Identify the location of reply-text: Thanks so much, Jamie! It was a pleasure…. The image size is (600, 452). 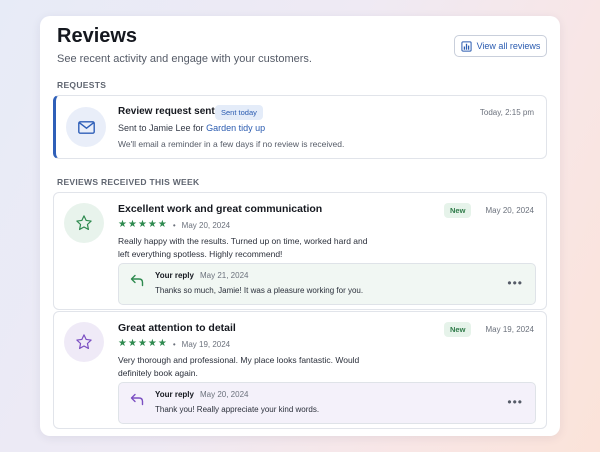
(259, 290).